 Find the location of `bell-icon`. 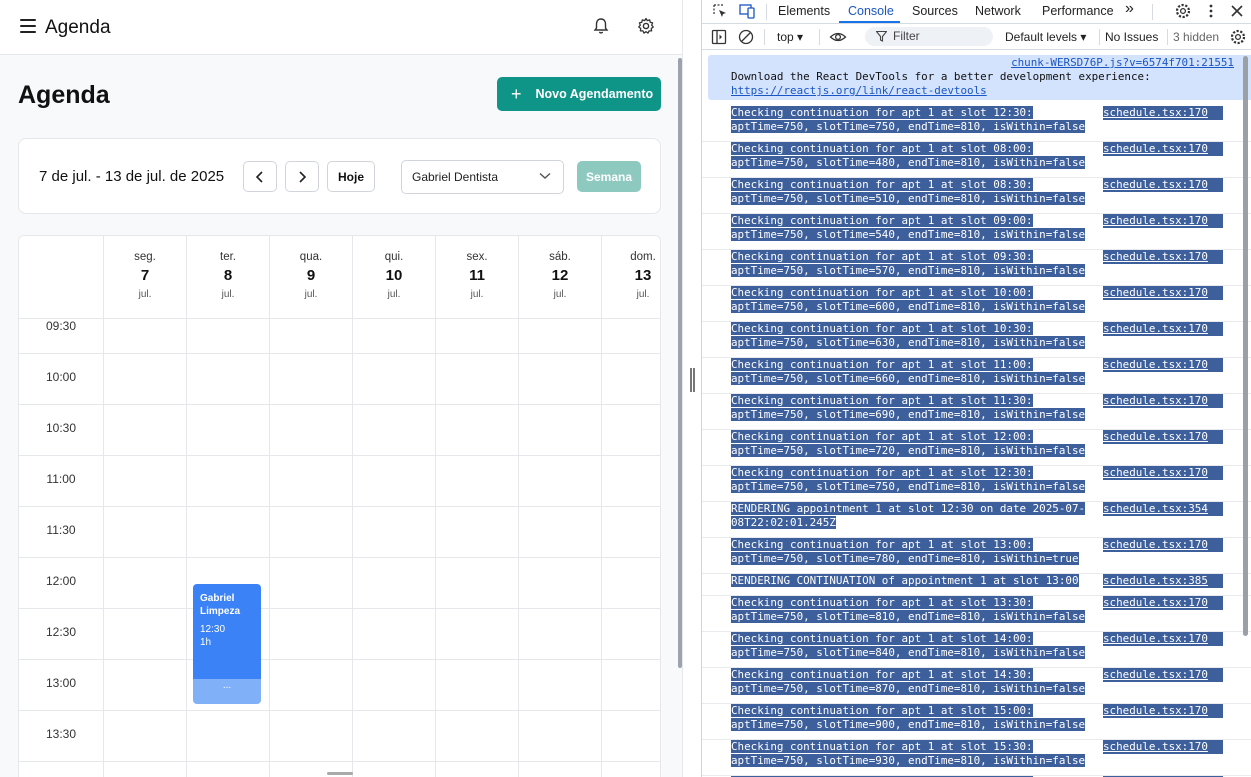

bell-icon is located at coordinates (601, 26).